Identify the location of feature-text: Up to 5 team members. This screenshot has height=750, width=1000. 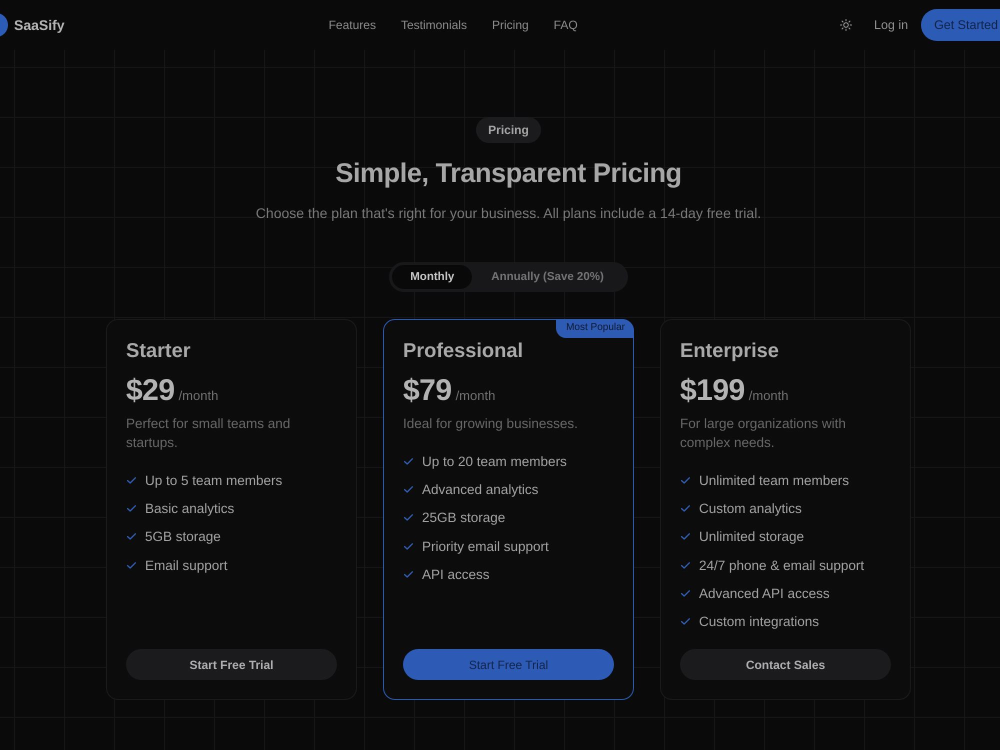
(213, 480).